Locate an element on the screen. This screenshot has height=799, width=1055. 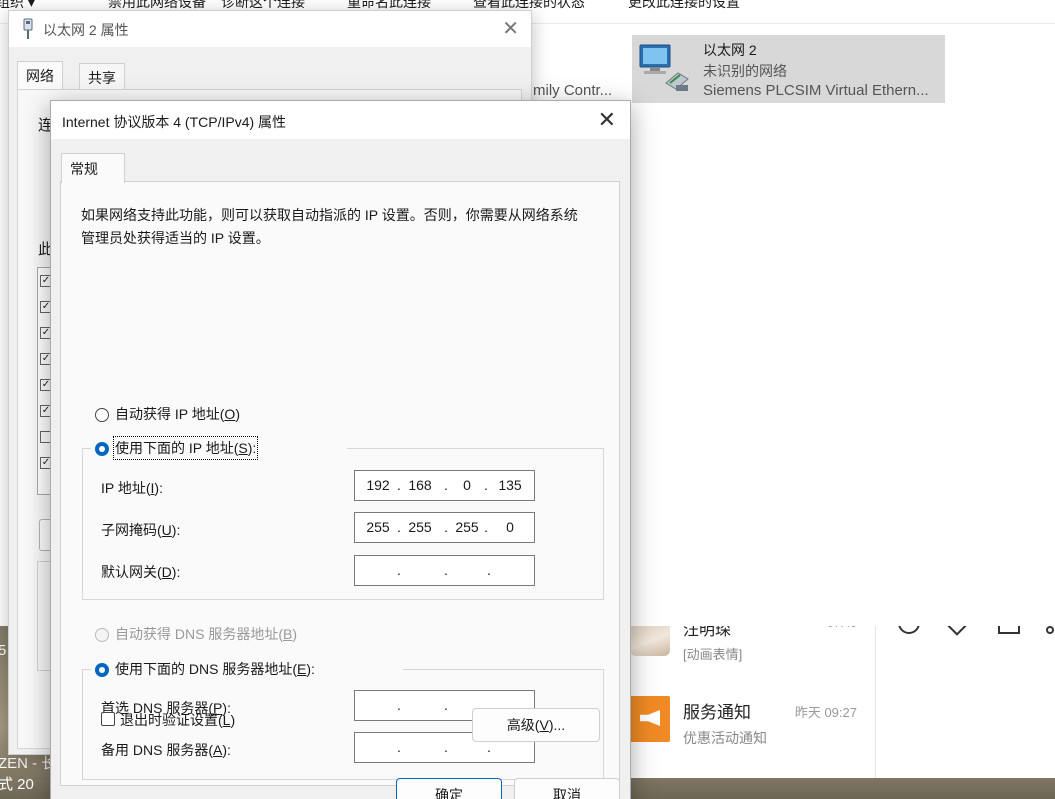
manual-dns-label: 使用下面的 DNS 服务器地址(E): is located at coordinates (215, 669).